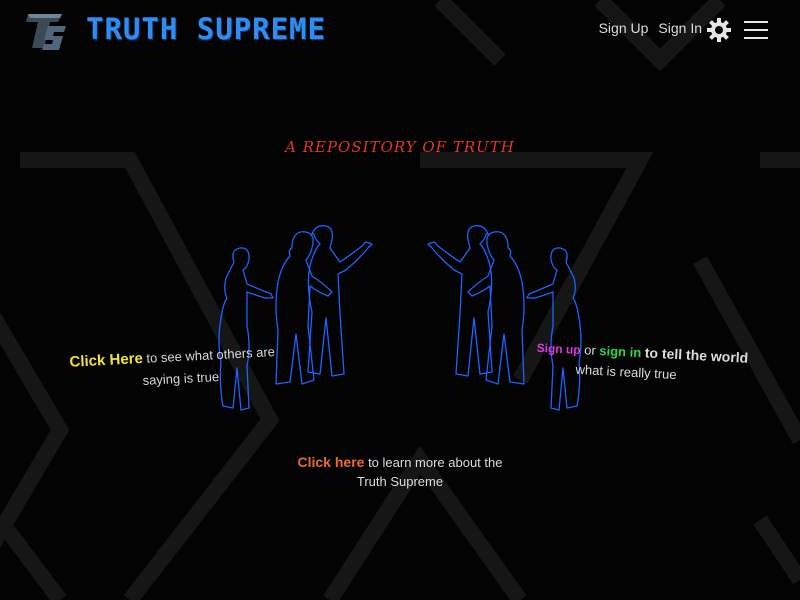 Image resolution: width=800 pixels, height=600 pixels. What do you see at coordinates (590, 350) in the screenshot?
I see `right-cta-or: or` at bounding box center [590, 350].